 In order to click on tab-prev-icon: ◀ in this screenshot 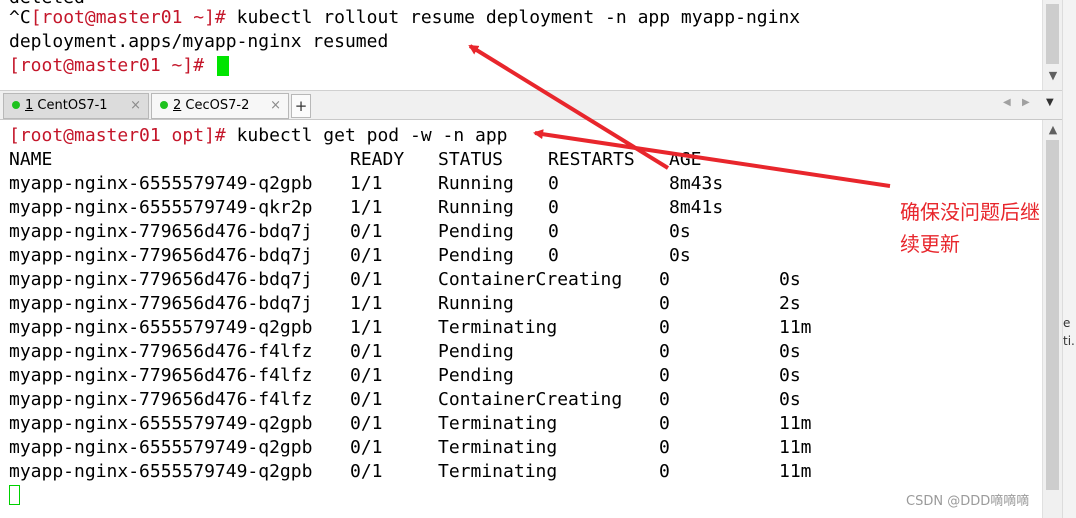, I will do `click(1007, 102)`.